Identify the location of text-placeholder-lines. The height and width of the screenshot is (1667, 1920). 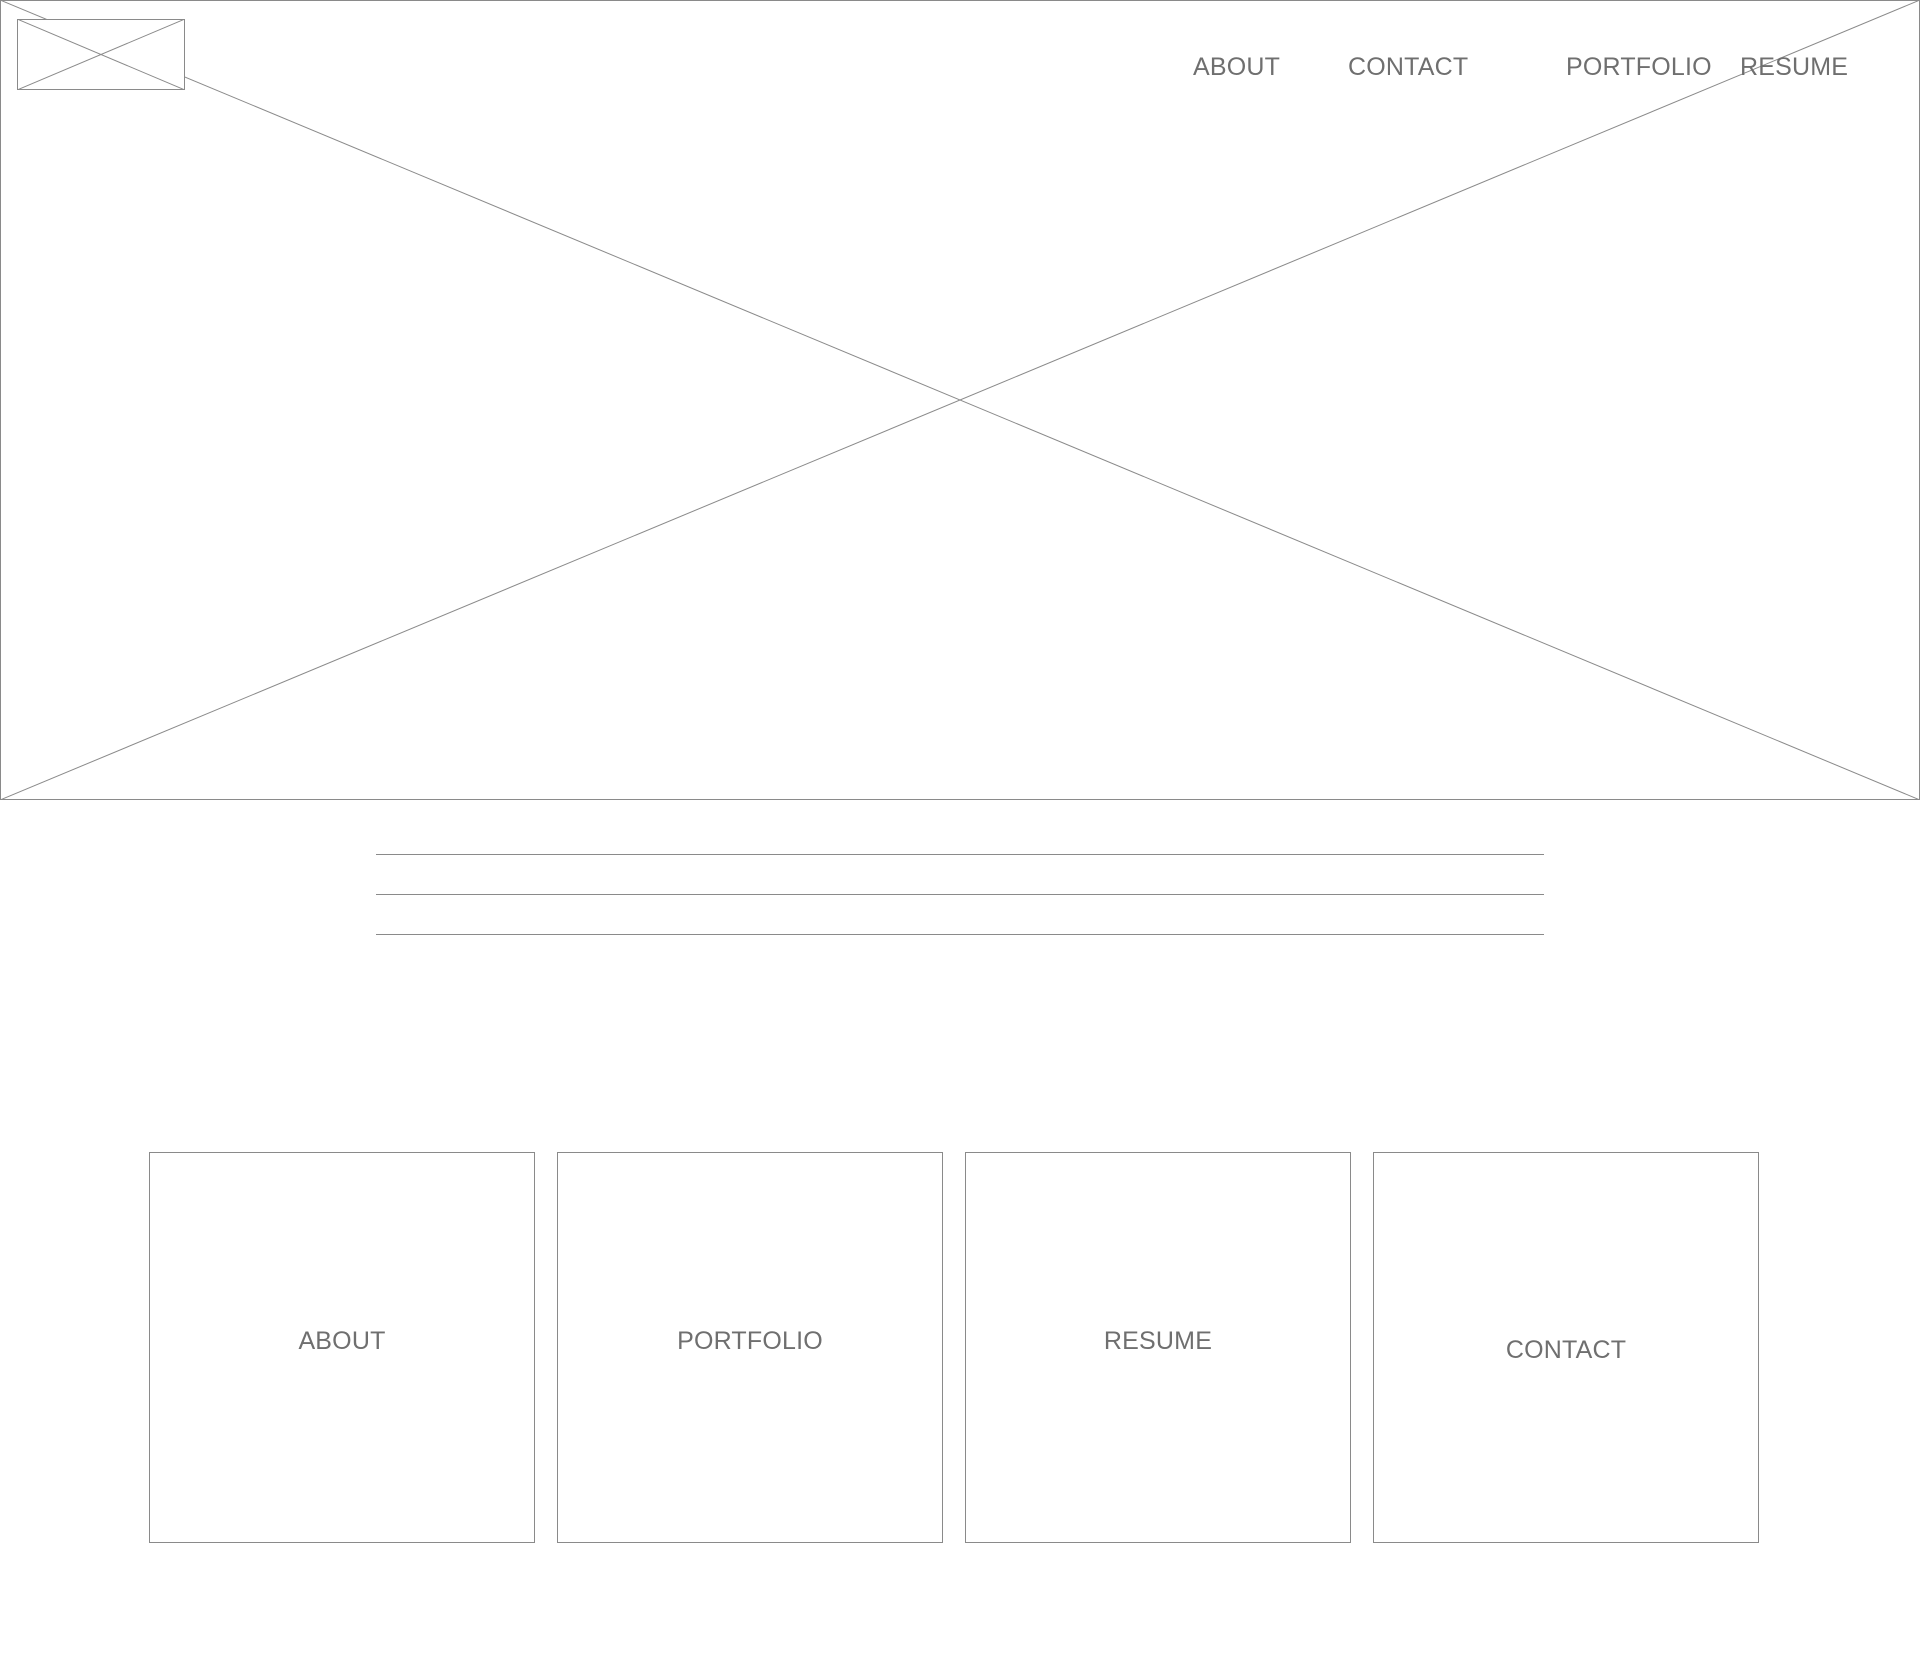
(960, 895).